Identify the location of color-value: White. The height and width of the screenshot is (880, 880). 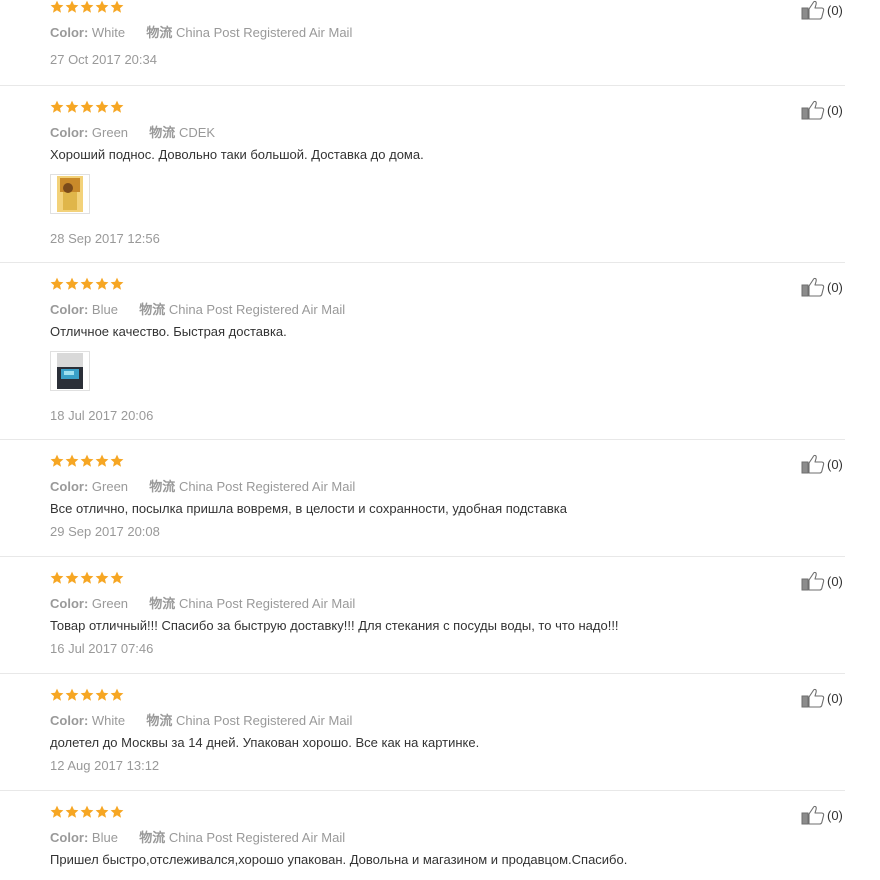
(108, 720).